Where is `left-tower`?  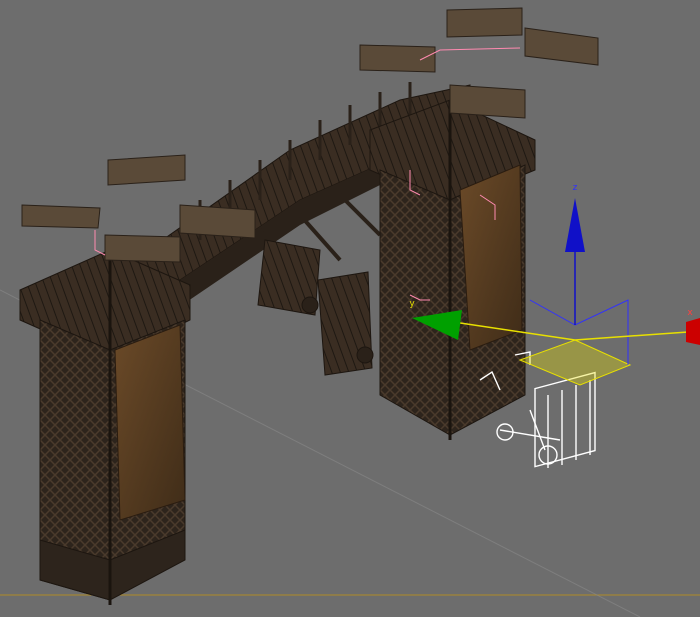
left-tower is located at coordinates (105, 427).